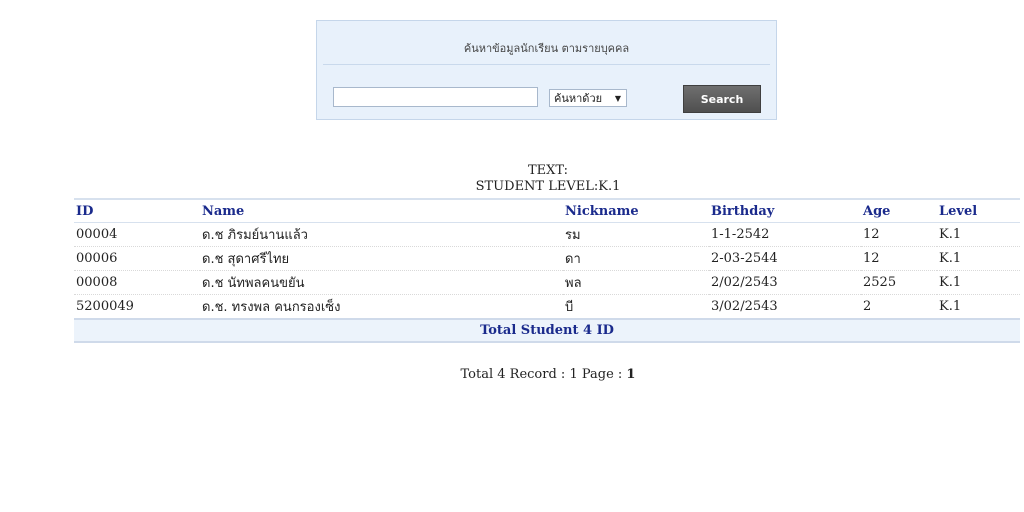 The image size is (1024, 512). Describe the element at coordinates (785, 307) in the screenshot. I see `cell-birthday: 3/02/2543` at that location.